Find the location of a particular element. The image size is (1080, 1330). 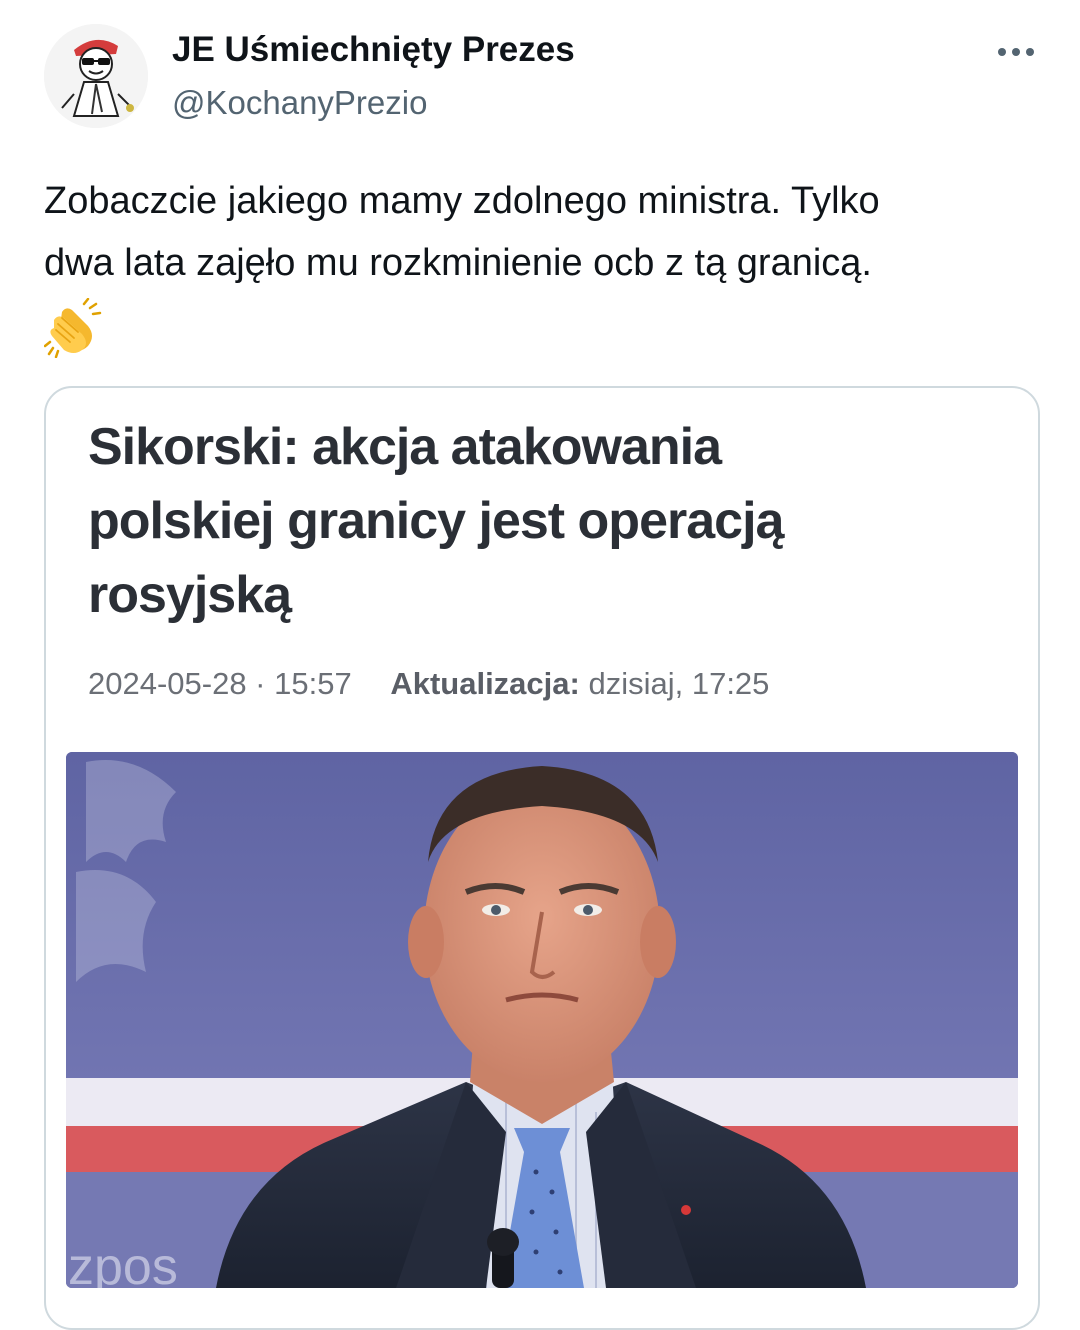

headline-line: polskiej granicy jest operacją is located at coordinates (436, 521).